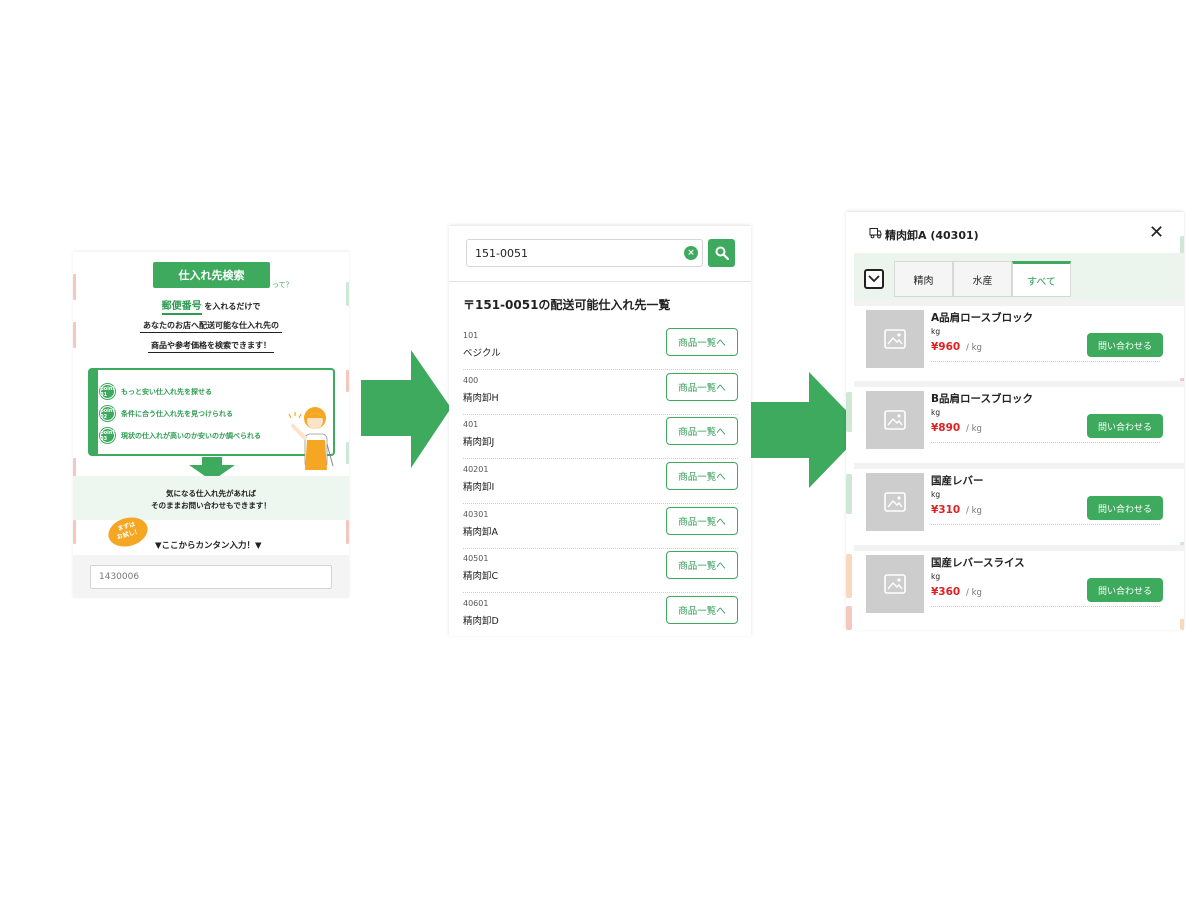  What do you see at coordinates (211, 327) in the screenshot?
I see `headline-line-2-text: あなたのお店へ配送可能な仕入れ先の` at bounding box center [211, 327].